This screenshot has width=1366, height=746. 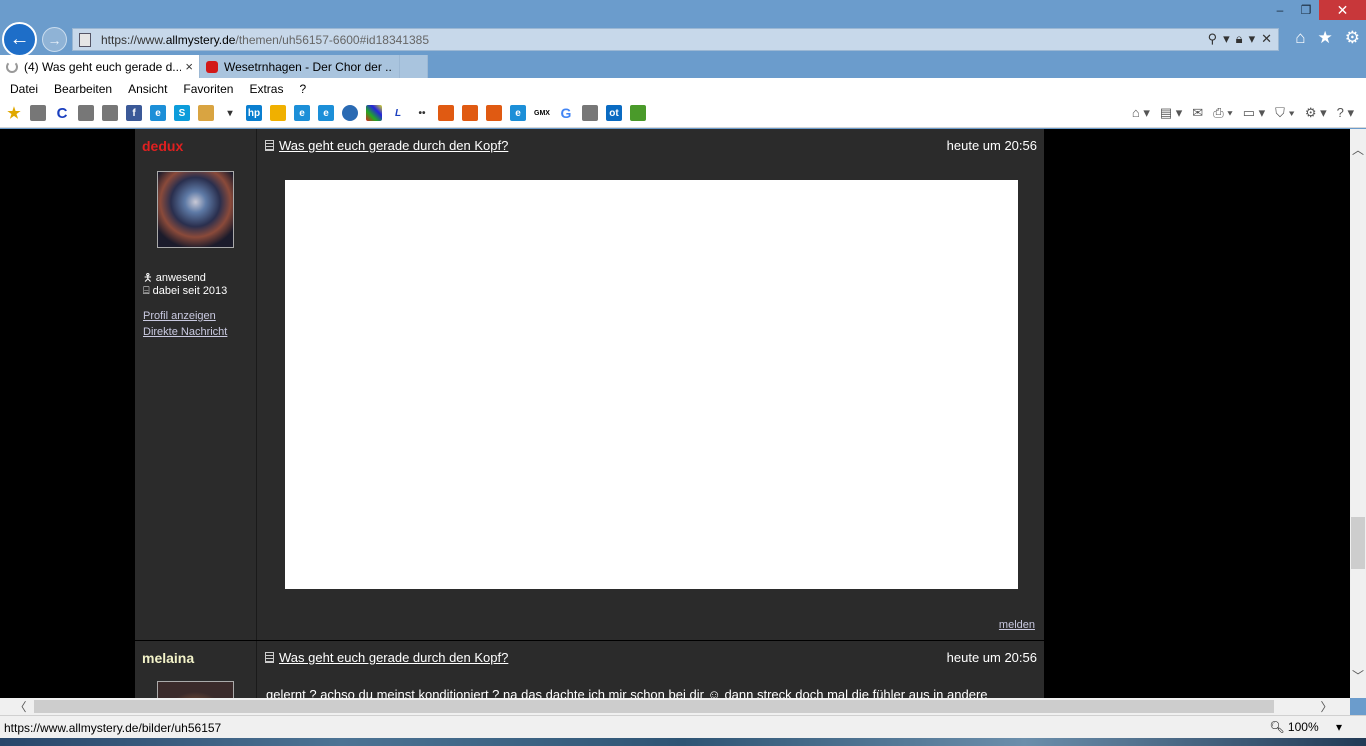 What do you see at coordinates (100, 66) in the screenshot?
I see `tab-allmystery: (4) Was geht euch gerade d... ×` at bounding box center [100, 66].